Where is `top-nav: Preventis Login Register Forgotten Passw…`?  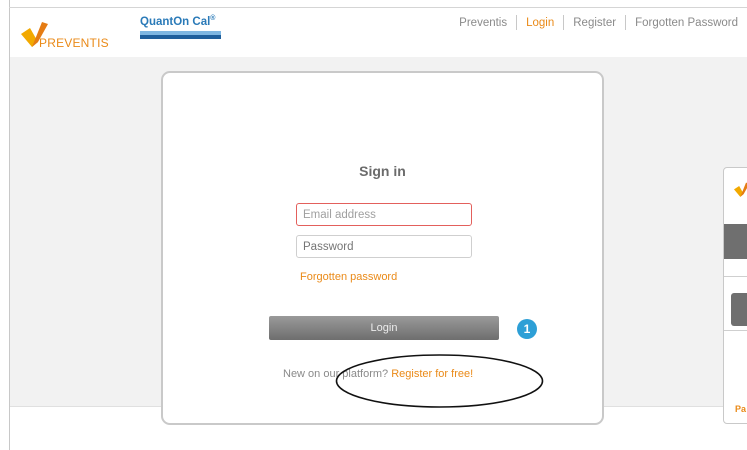 top-nav: Preventis Login Register Forgotten Passw… is located at coordinates (598, 22).